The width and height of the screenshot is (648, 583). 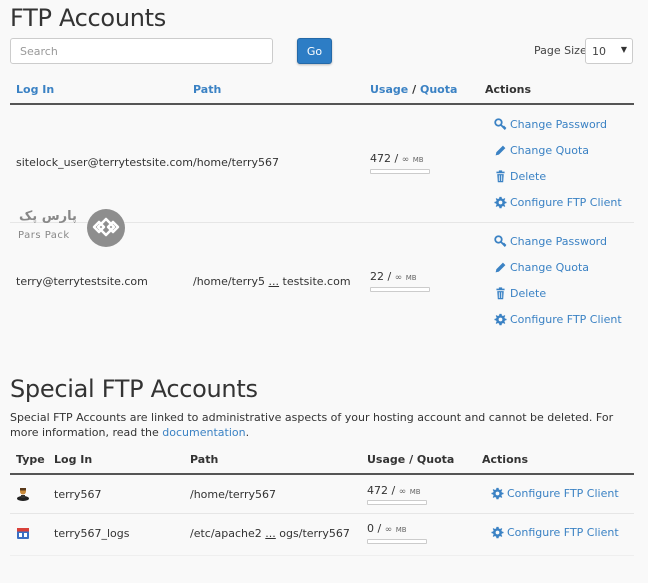 What do you see at coordinates (438, 89) in the screenshot?
I see `column-header-quota: Quota` at bounding box center [438, 89].